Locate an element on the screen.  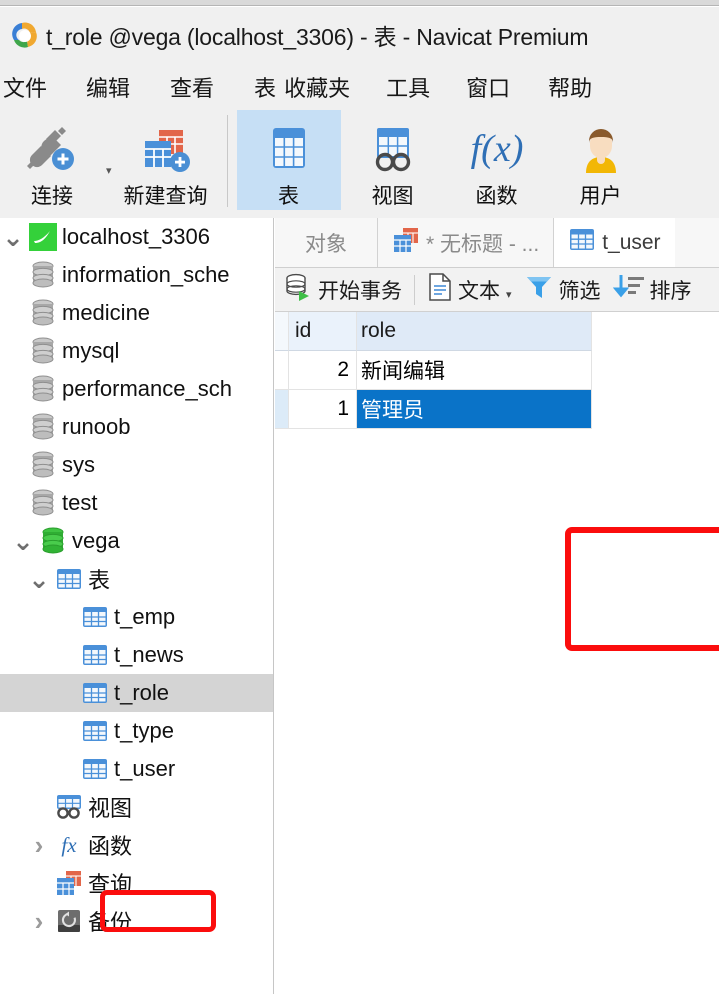
tree-item-mysql: mysql is located at coordinates (136, 351).